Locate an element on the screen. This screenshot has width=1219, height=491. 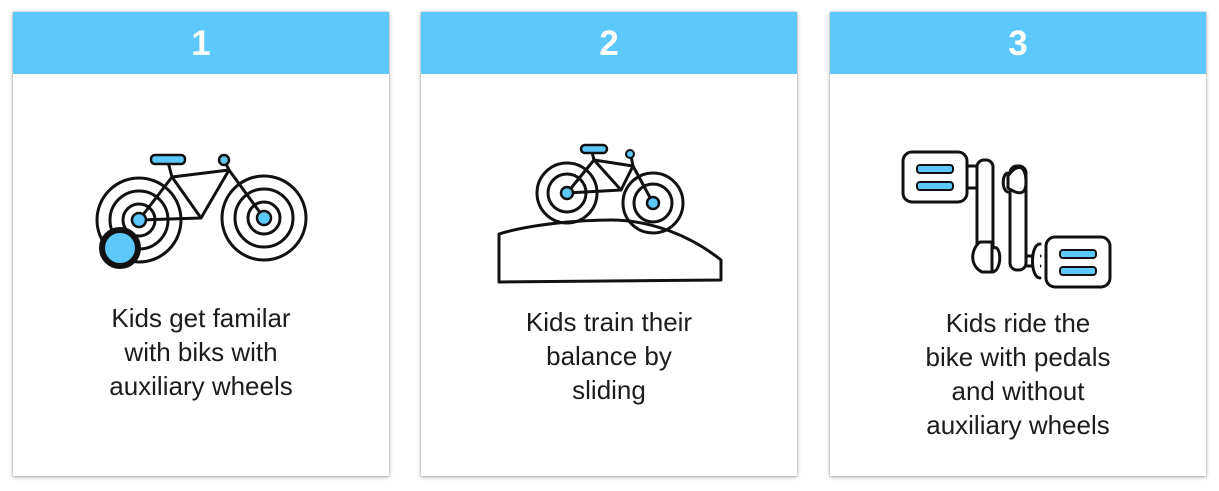
caption-line: with biks with is located at coordinates (201, 352).